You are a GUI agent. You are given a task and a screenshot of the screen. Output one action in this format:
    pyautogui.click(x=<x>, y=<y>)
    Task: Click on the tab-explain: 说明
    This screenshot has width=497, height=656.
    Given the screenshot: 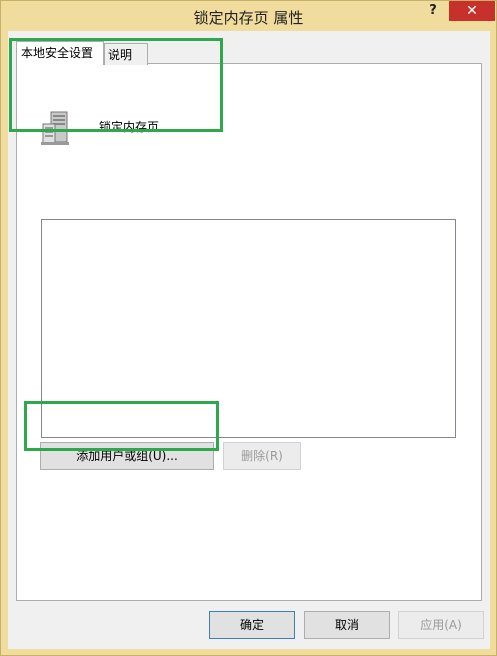 What is the action you would take?
    pyautogui.click(x=126, y=54)
    